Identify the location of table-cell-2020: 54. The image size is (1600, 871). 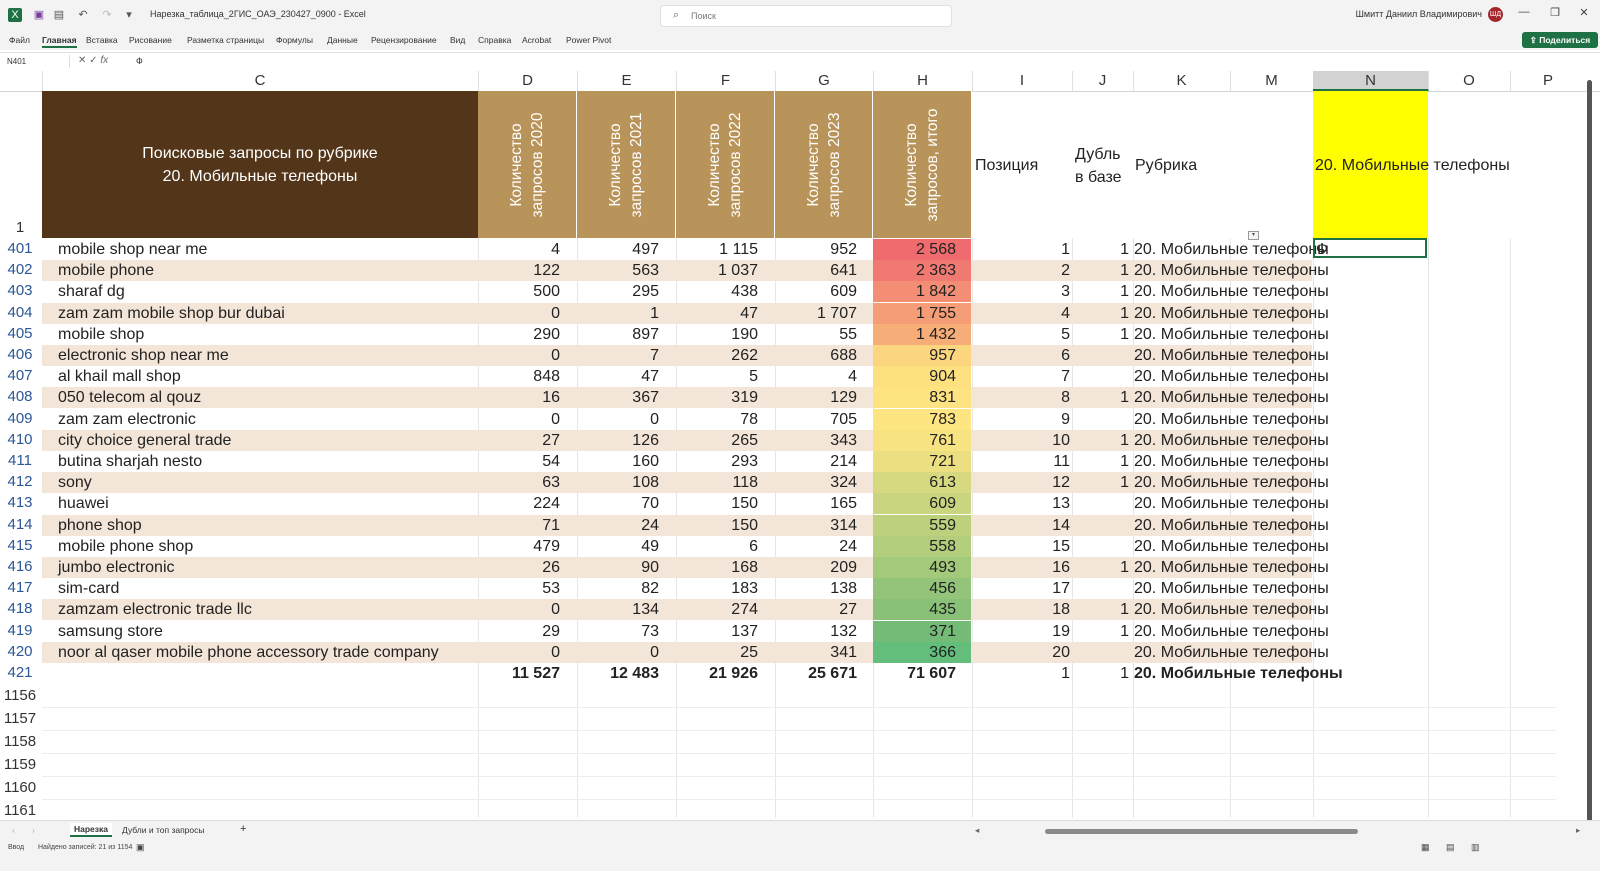
(519, 461).